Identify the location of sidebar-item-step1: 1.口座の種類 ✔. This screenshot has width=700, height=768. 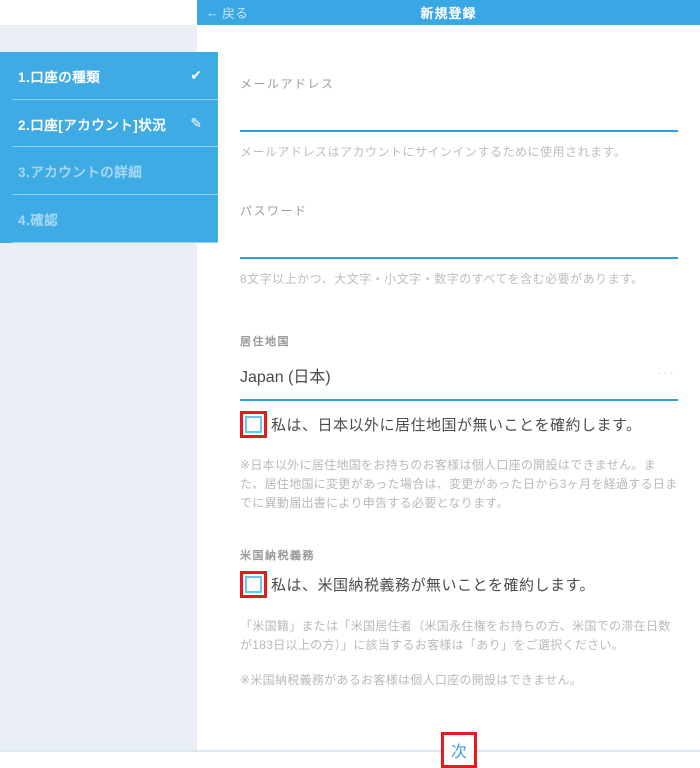
(109, 76).